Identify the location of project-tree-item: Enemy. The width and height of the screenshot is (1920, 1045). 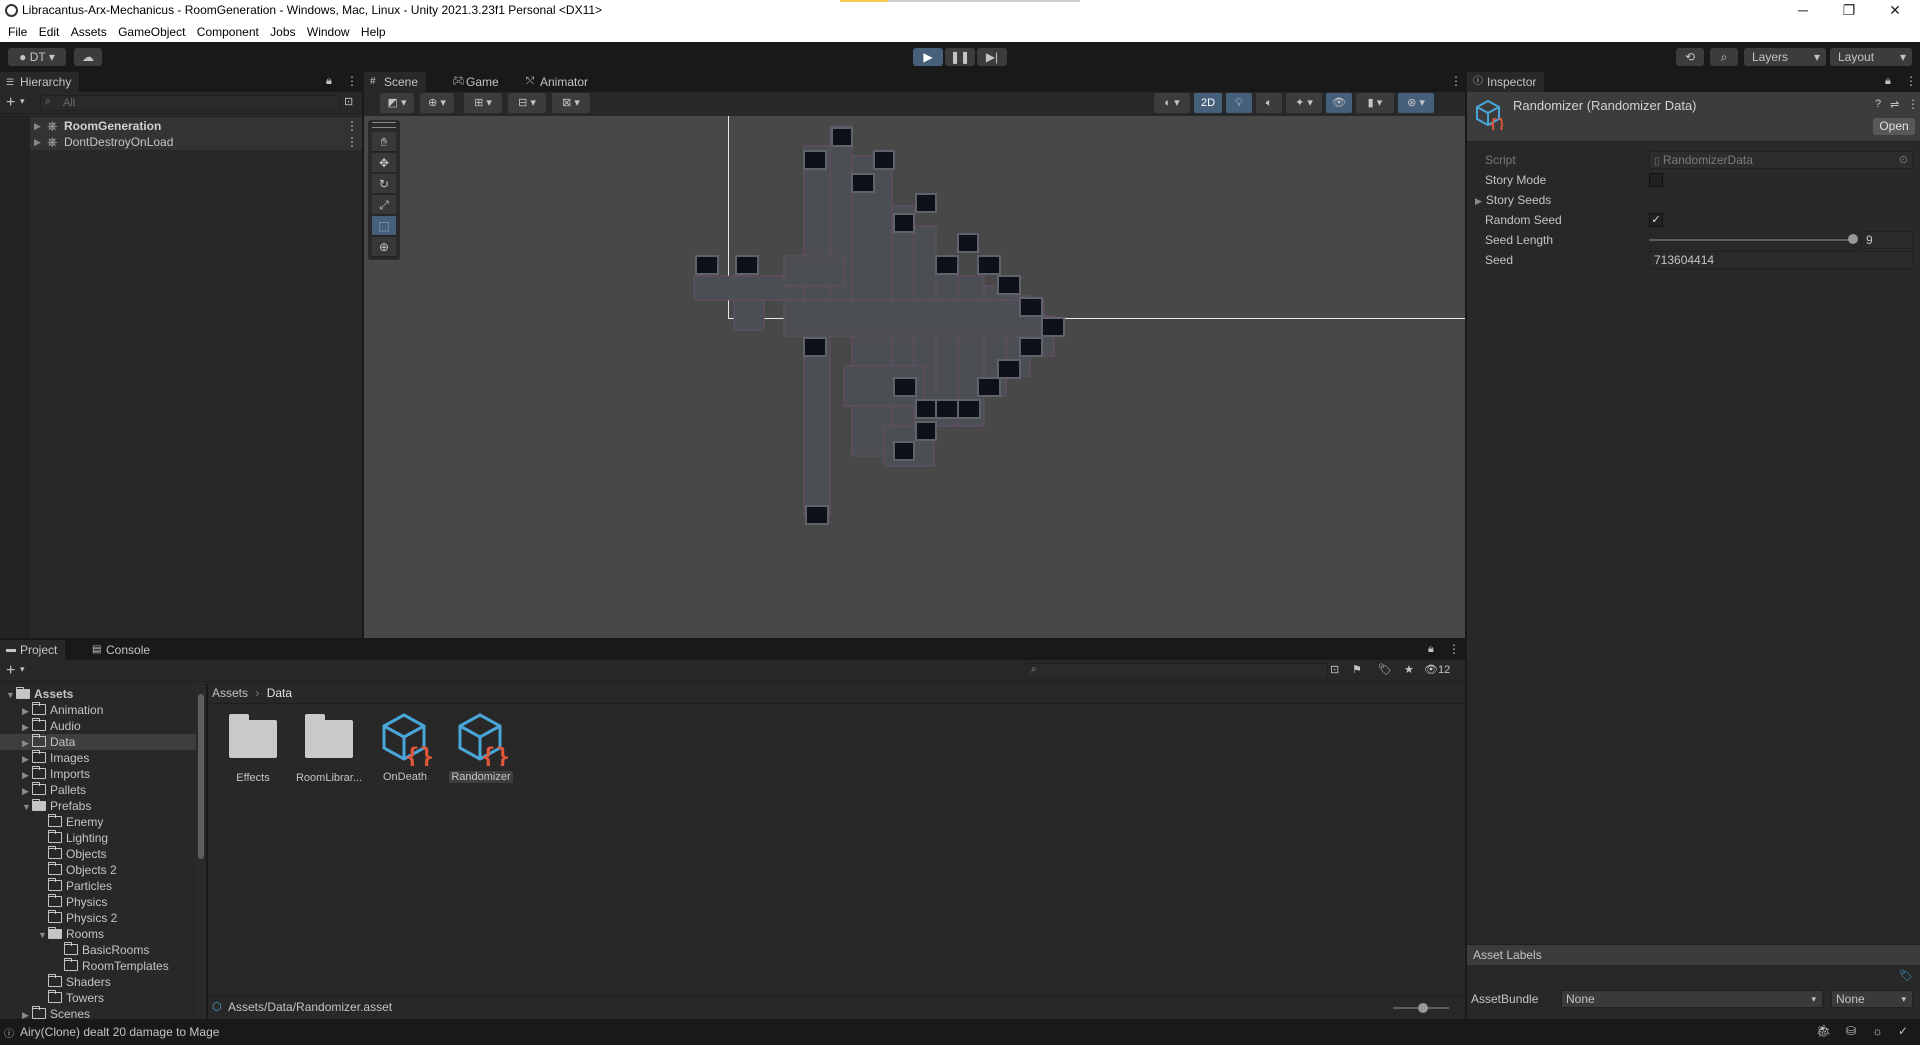
(98, 822).